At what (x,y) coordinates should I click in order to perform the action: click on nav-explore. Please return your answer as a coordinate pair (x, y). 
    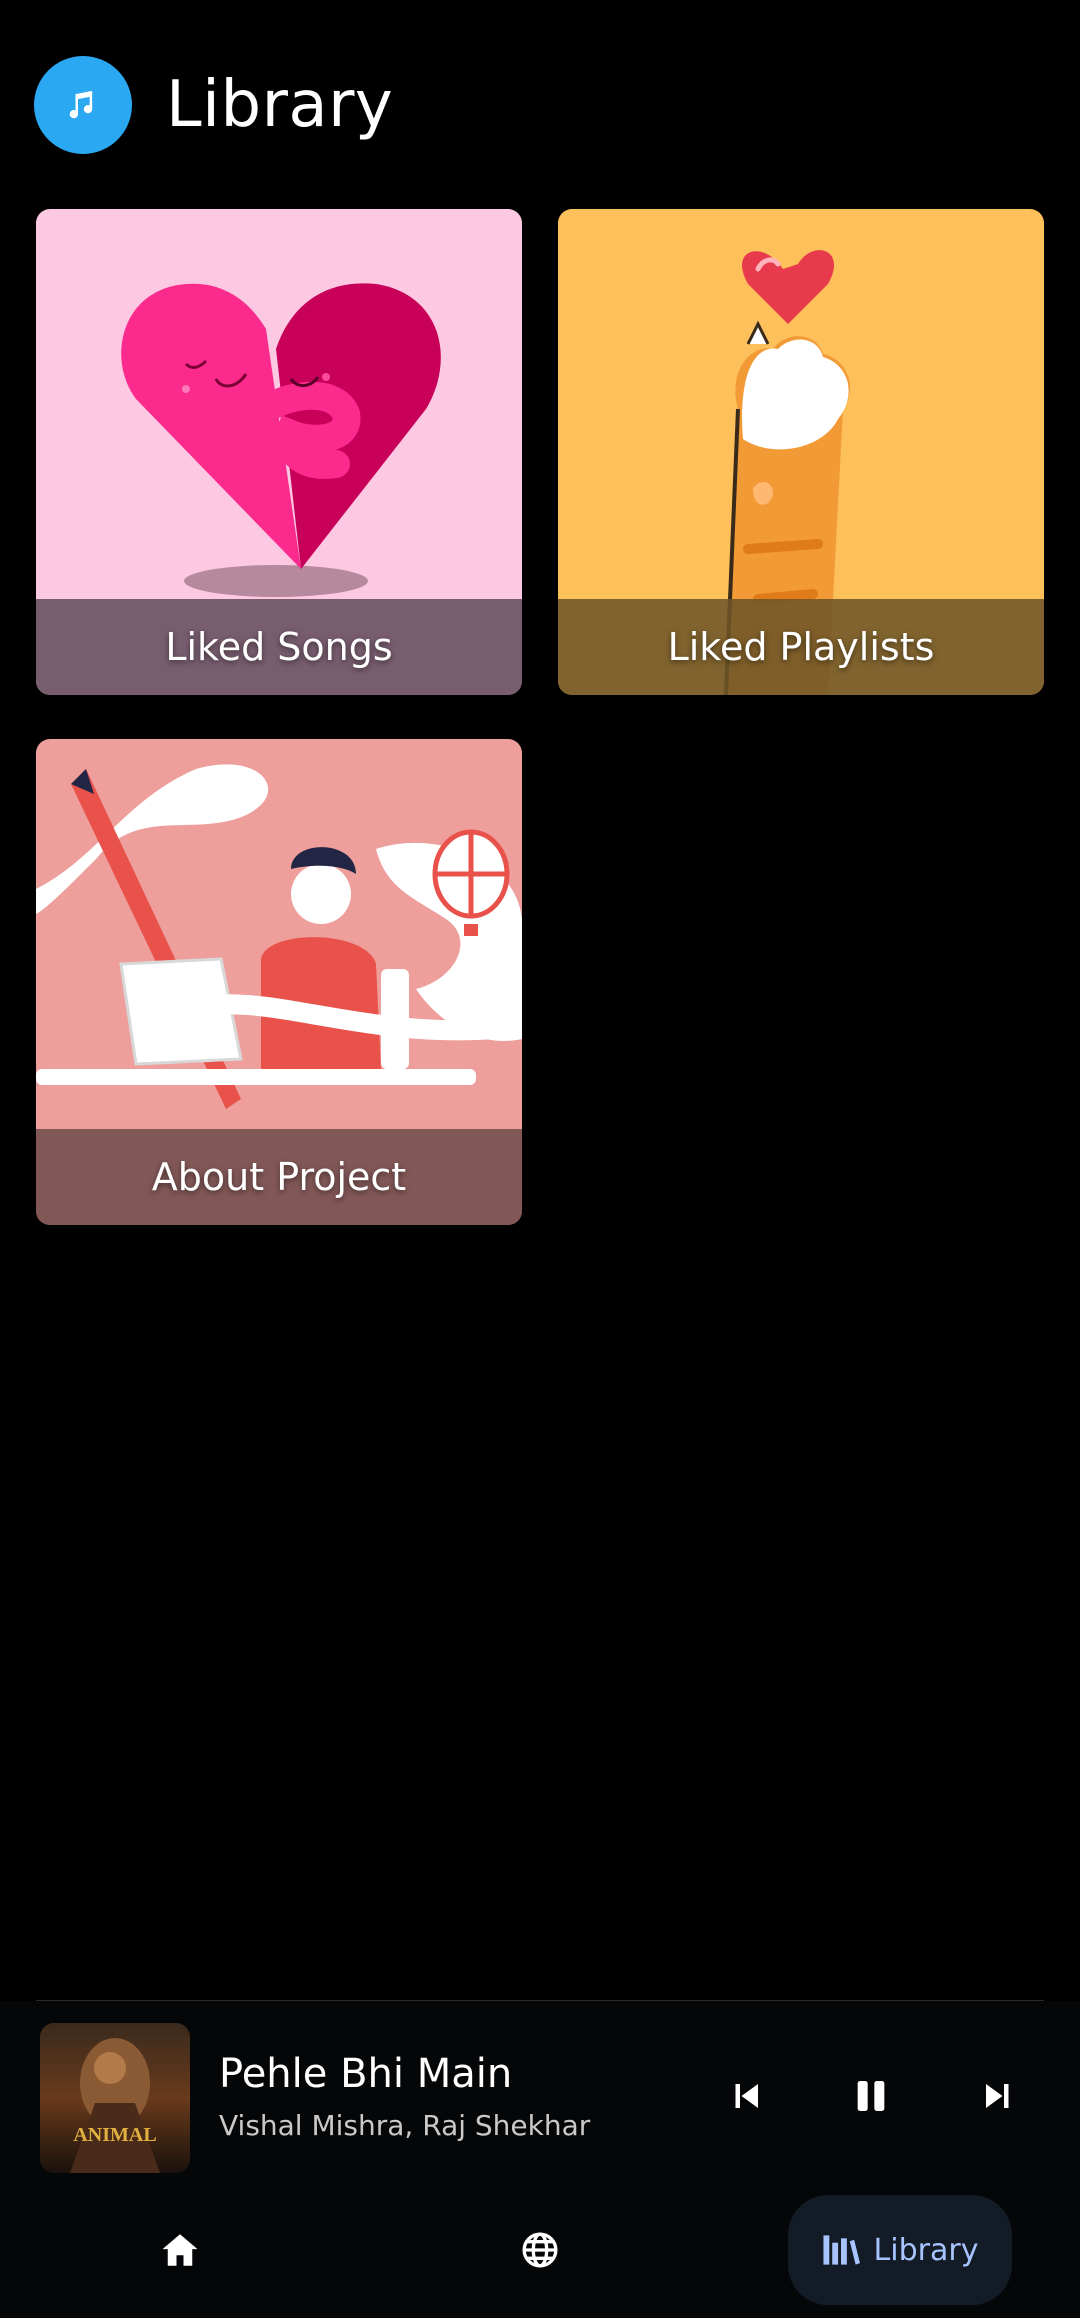
    Looking at the image, I should click on (540, 2250).